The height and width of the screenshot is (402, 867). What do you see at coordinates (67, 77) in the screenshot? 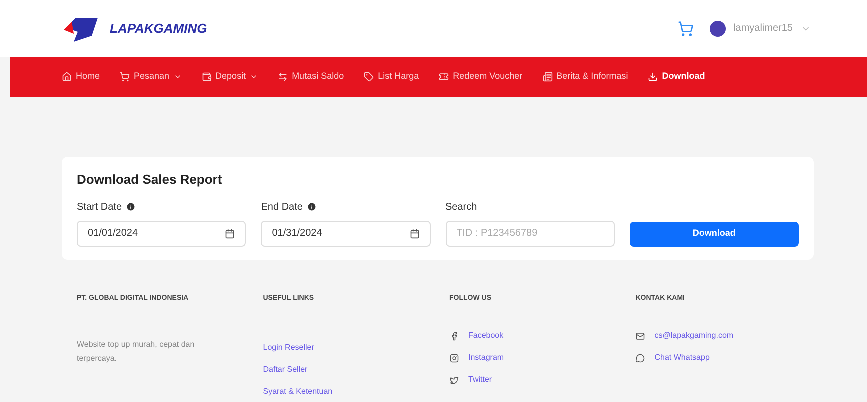
I see `home-icon` at bounding box center [67, 77].